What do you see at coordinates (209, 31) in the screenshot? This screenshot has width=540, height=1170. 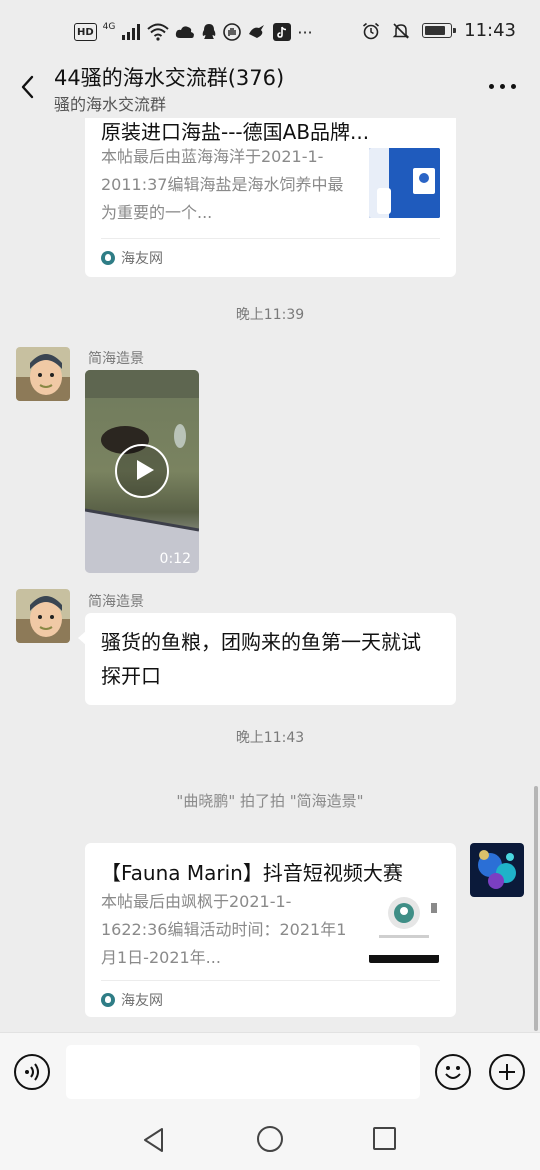 I see `qq-icon` at bounding box center [209, 31].